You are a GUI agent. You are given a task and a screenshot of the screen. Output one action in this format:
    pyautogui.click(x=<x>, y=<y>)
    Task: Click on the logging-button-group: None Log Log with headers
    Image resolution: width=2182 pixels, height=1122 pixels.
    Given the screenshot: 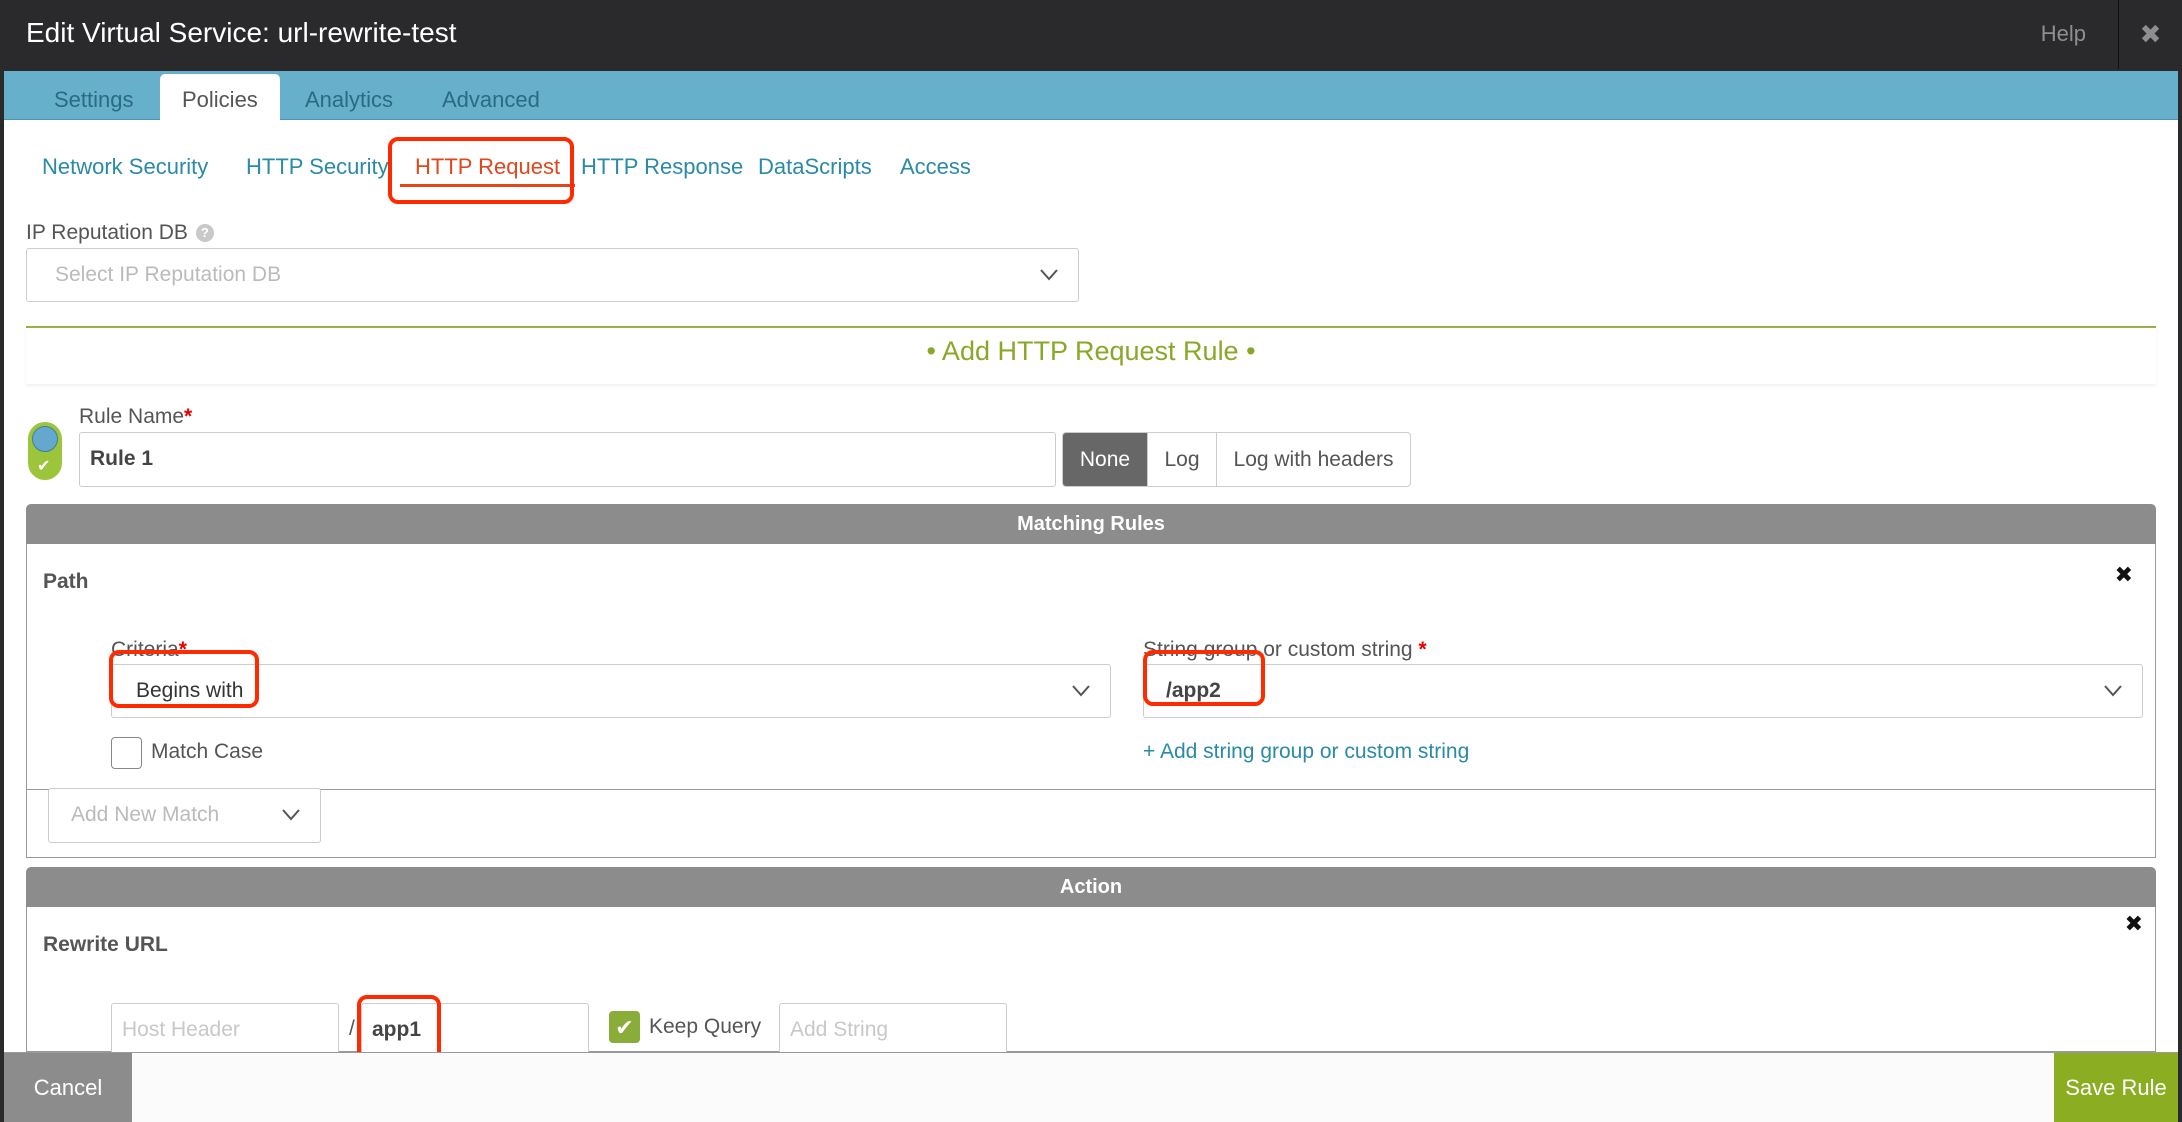 What is the action you would take?
    pyautogui.click(x=1236, y=459)
    